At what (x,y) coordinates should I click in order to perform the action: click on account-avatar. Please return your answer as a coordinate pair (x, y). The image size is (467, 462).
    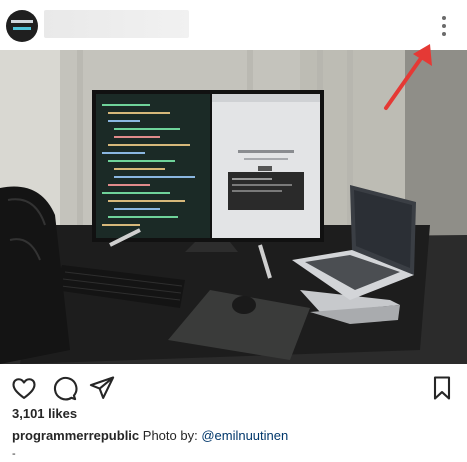
    Looking at the image, I should click on (22, 26).